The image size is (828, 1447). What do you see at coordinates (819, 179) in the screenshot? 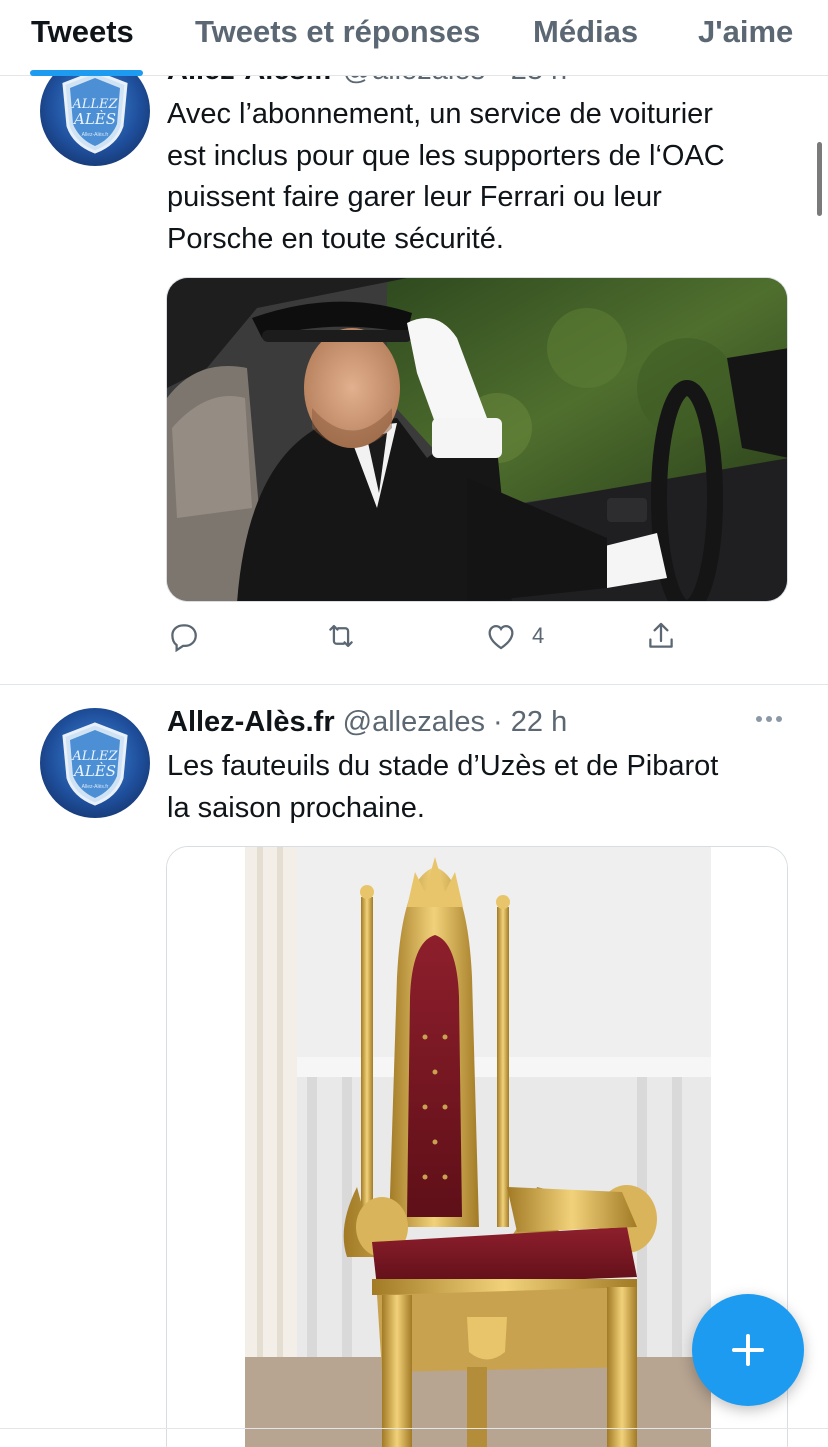
I see `scrollbar` at bounding box center [819, 179].